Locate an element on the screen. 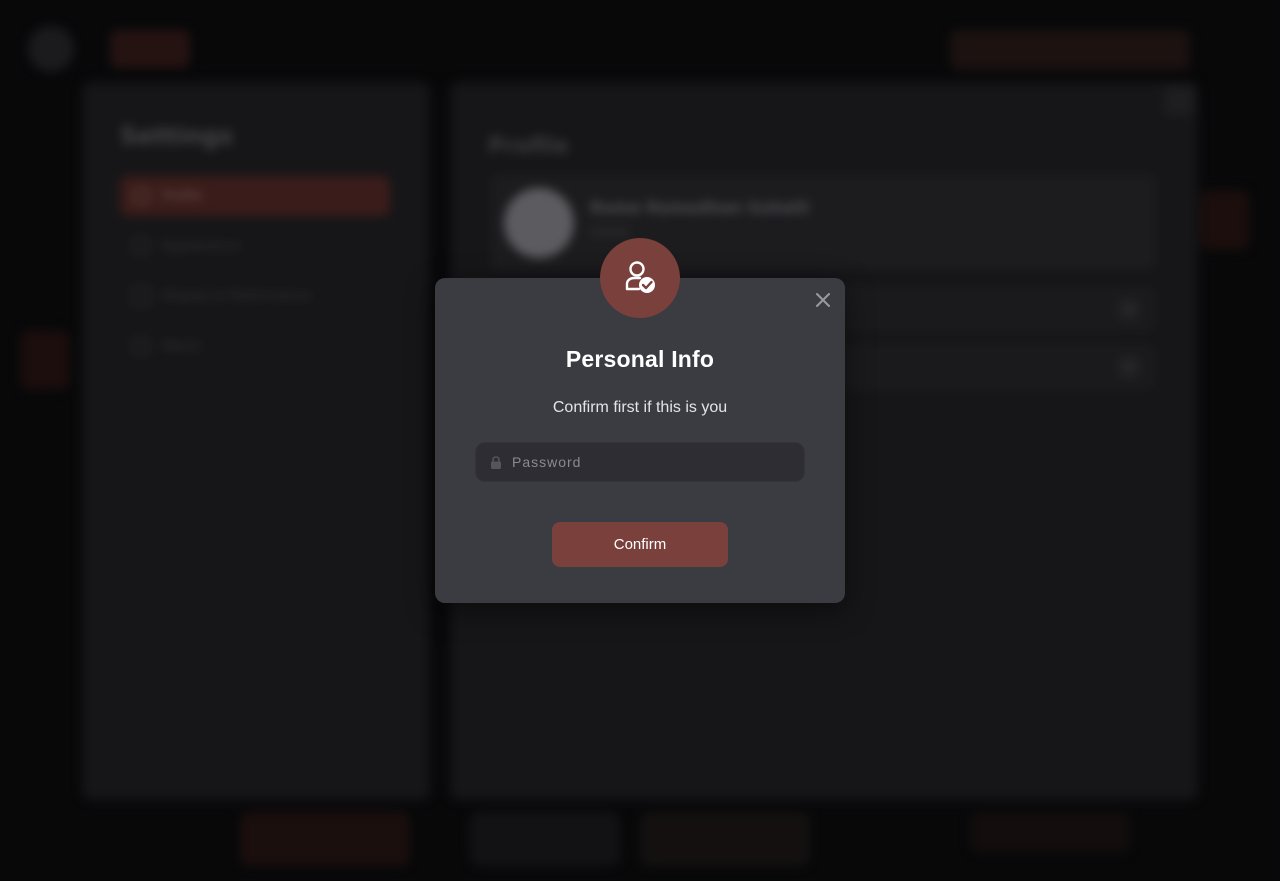  close-button is located at coordinates (823, 300).